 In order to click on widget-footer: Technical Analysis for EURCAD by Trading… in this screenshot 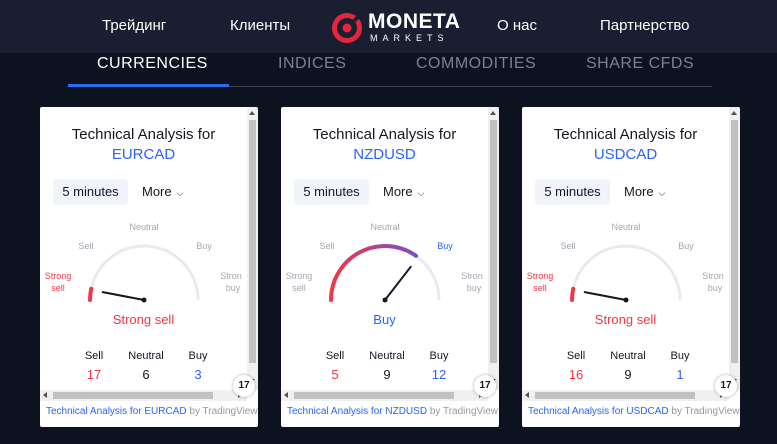, I will do `click(152, 412)`.